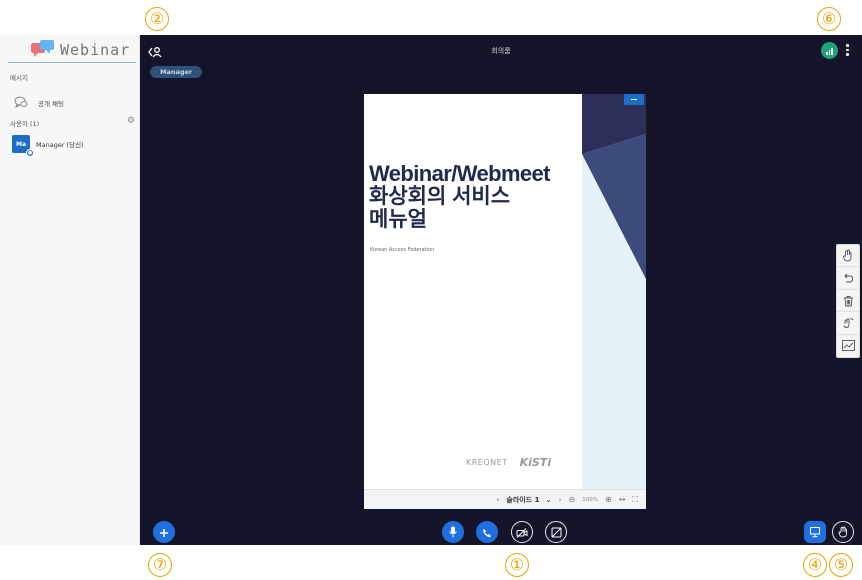 The height and width of the screenshot is (580, 862). I want to click on slide-title-line3: 메뉴얼, so click(398, 219).